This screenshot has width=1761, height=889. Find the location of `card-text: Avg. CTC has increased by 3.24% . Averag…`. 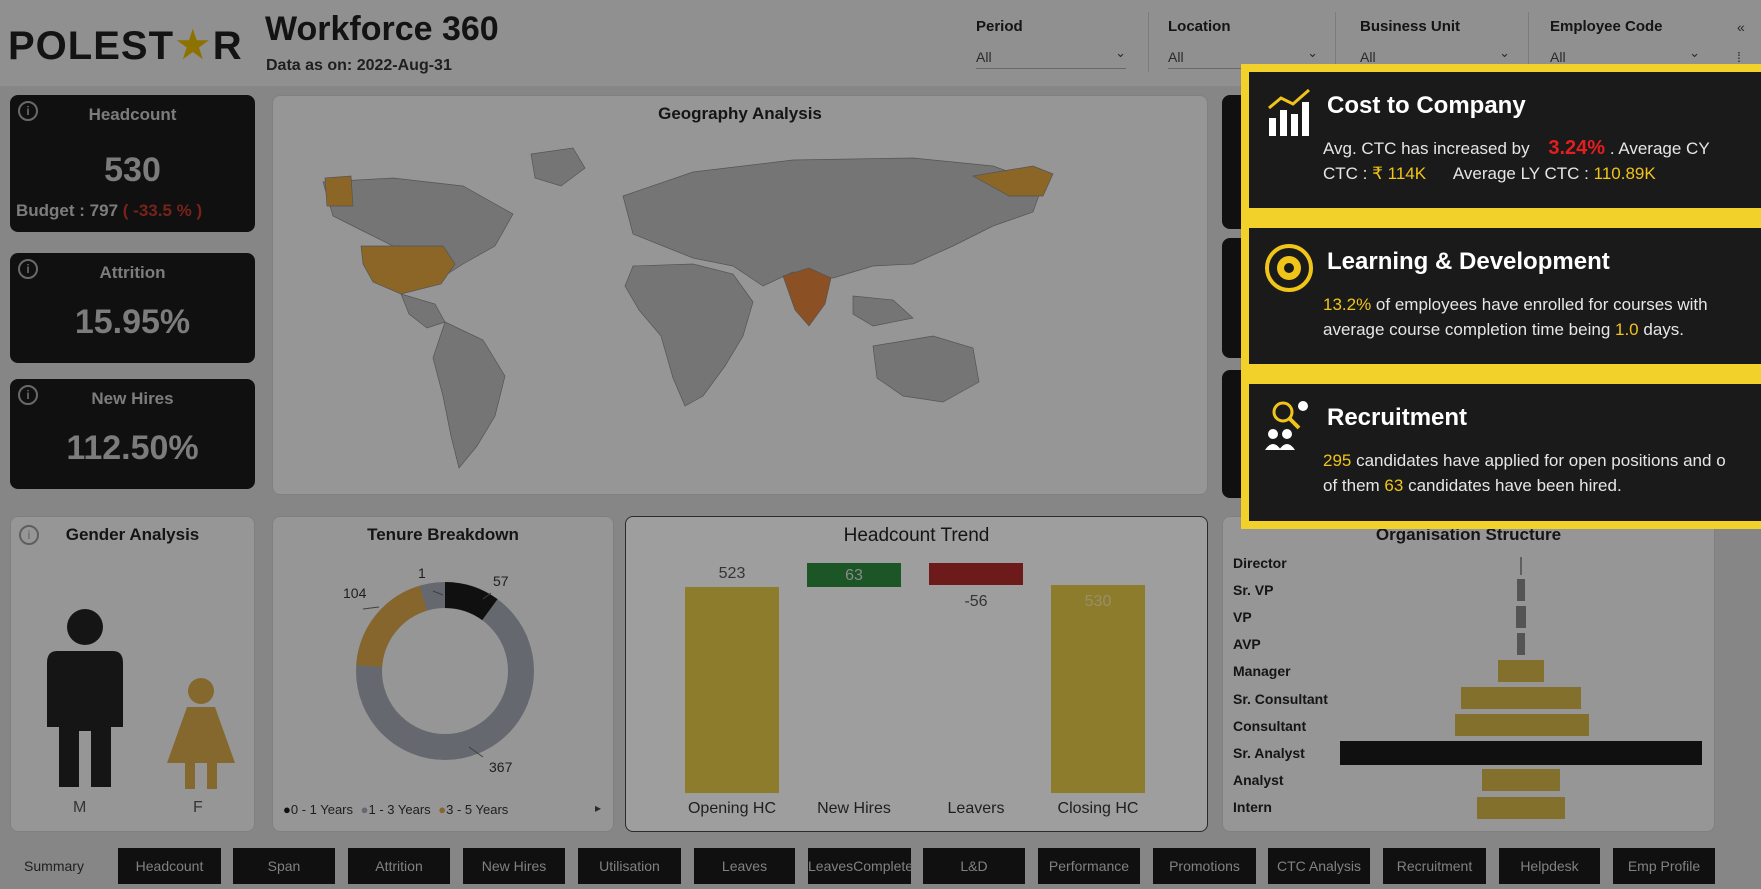

card-text: Avg. CTC has increased by 3.24% . Averag… is located at coordinates (1542, 161).